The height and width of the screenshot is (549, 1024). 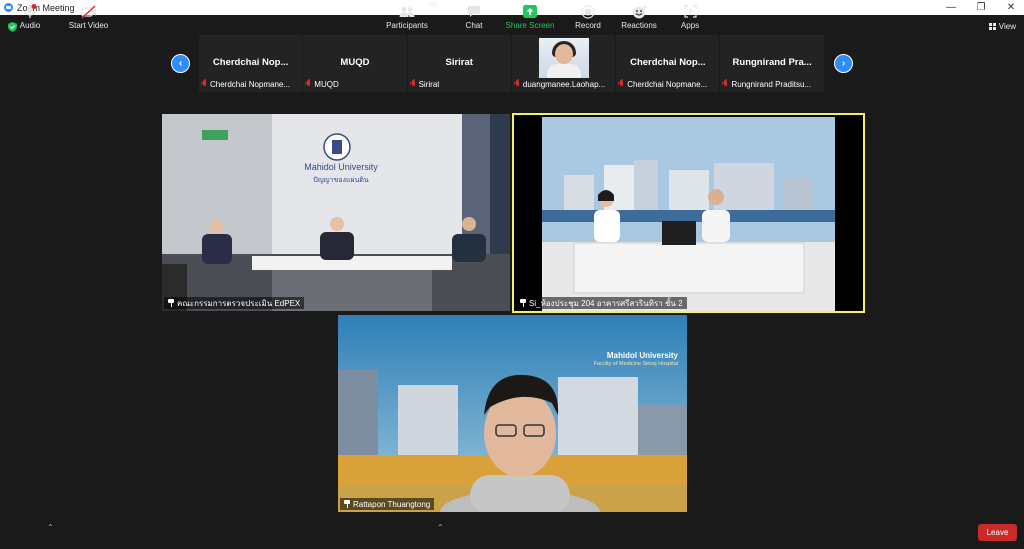 I want to click on chevron-right-icon: ›, so click(x=843, y=63).